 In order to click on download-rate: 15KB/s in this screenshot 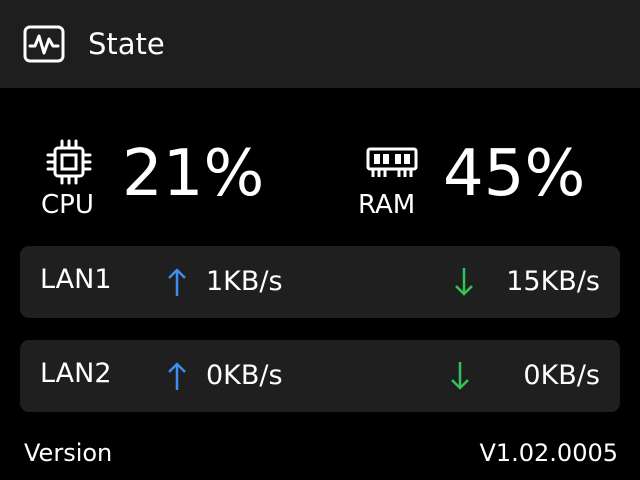, I will do `click(553, 281)`.